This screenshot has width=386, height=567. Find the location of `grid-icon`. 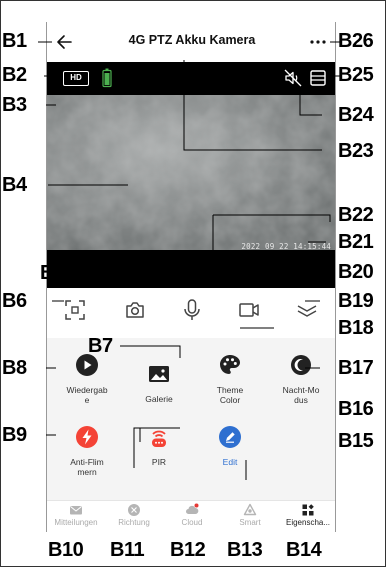

grid-icon is located at coordinates (308, 510).